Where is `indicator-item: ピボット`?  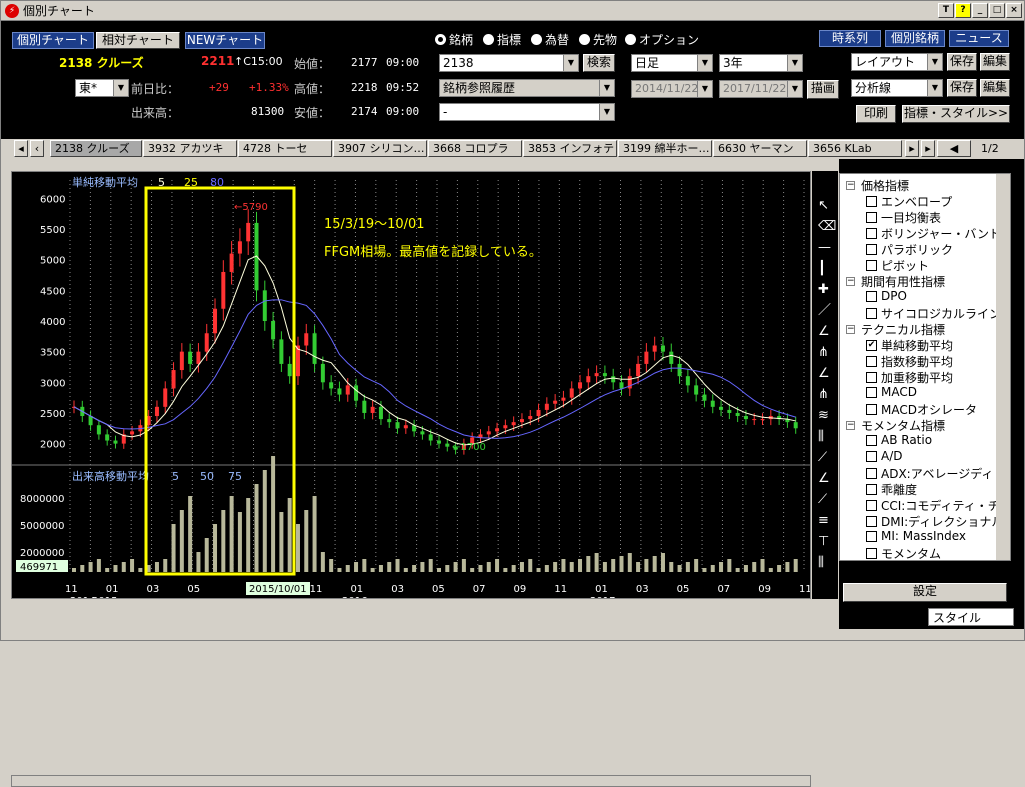
indicator-item: ピボット is located at coordinates (897, 265).